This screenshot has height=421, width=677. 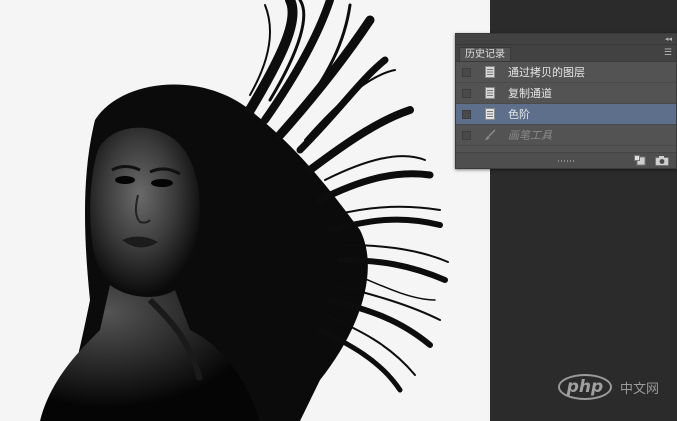 I want to click on double-chevron-icon: ◂◂, so click(x=668, y=39).